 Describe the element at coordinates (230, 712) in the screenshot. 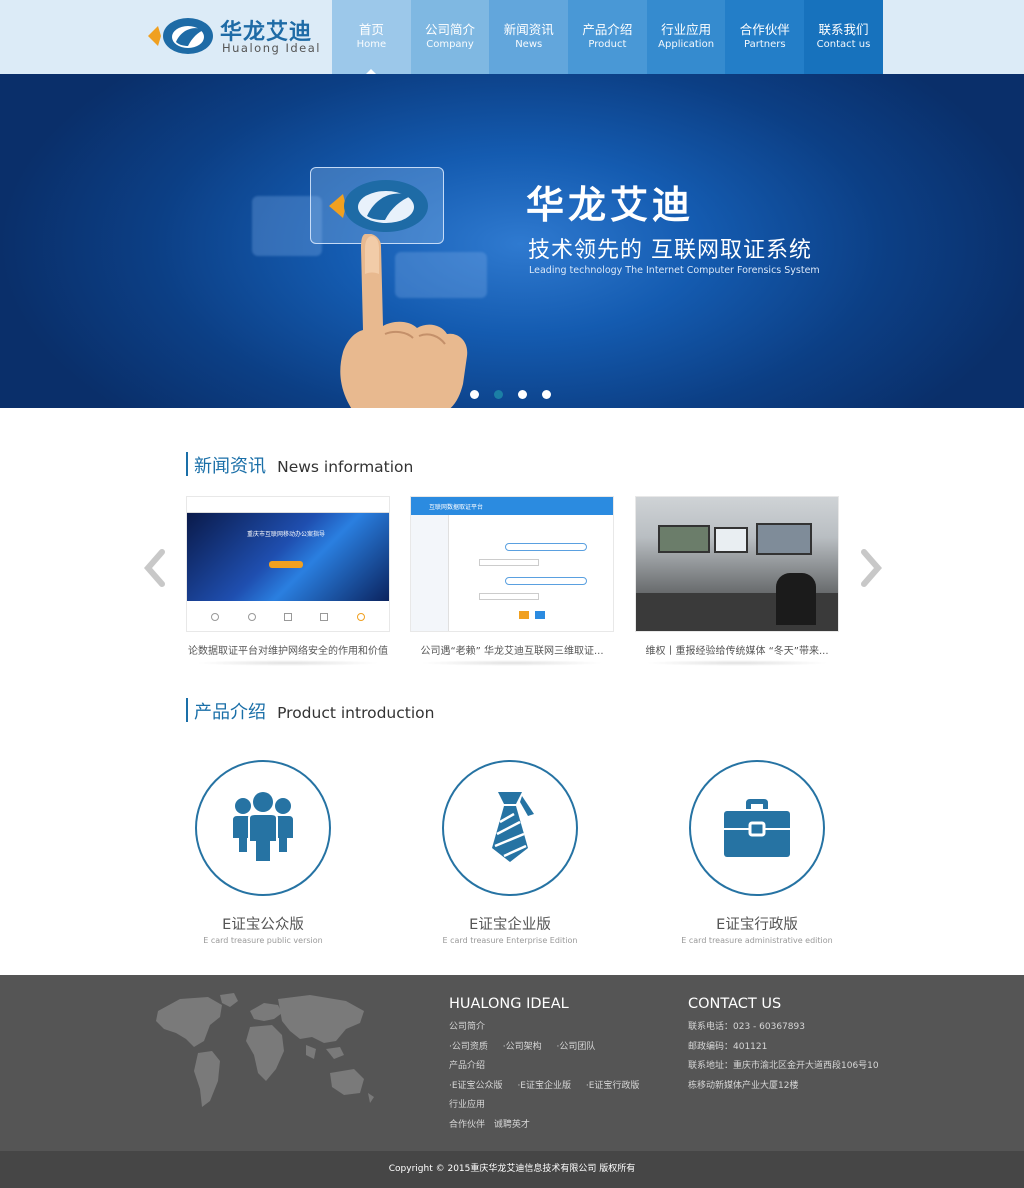

I see `product-heading-cn: 产品介绍` at that location.